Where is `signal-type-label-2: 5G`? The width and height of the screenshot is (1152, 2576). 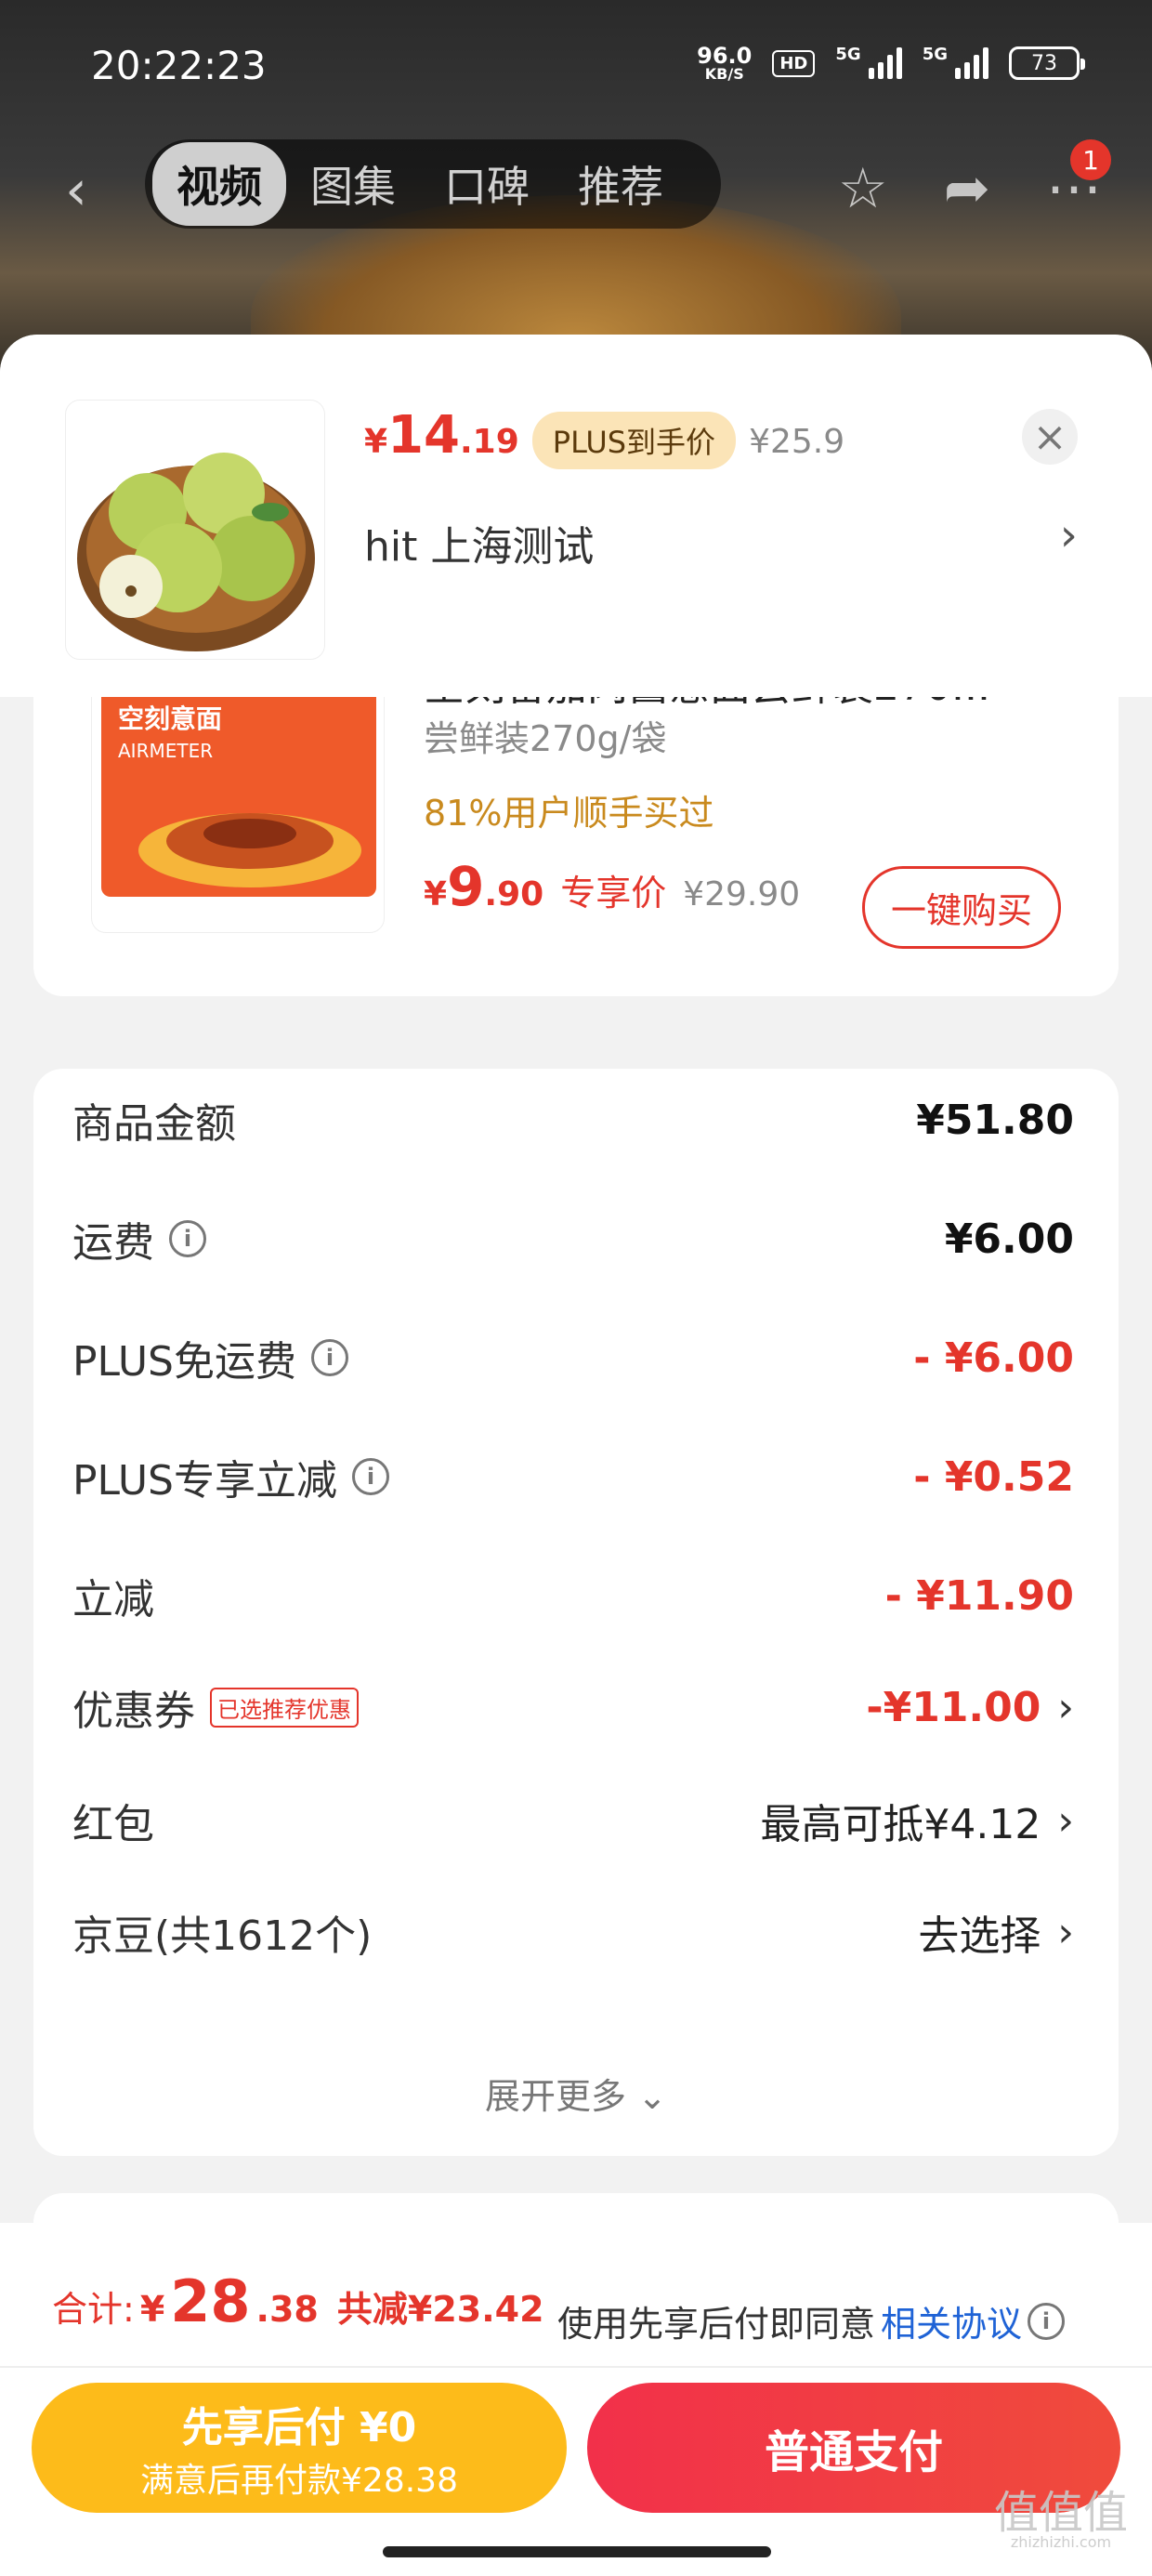
signal-type-label-2: 5G is located at coordinates (935, 54).